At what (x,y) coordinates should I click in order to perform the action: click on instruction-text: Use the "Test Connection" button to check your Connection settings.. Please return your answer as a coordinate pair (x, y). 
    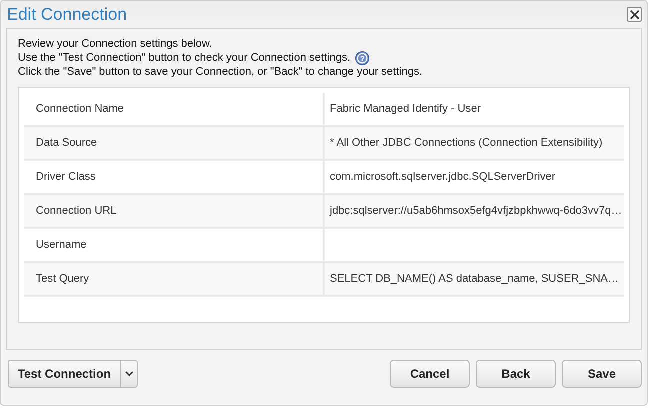
    Looking at the image, I should click on (184, 58).